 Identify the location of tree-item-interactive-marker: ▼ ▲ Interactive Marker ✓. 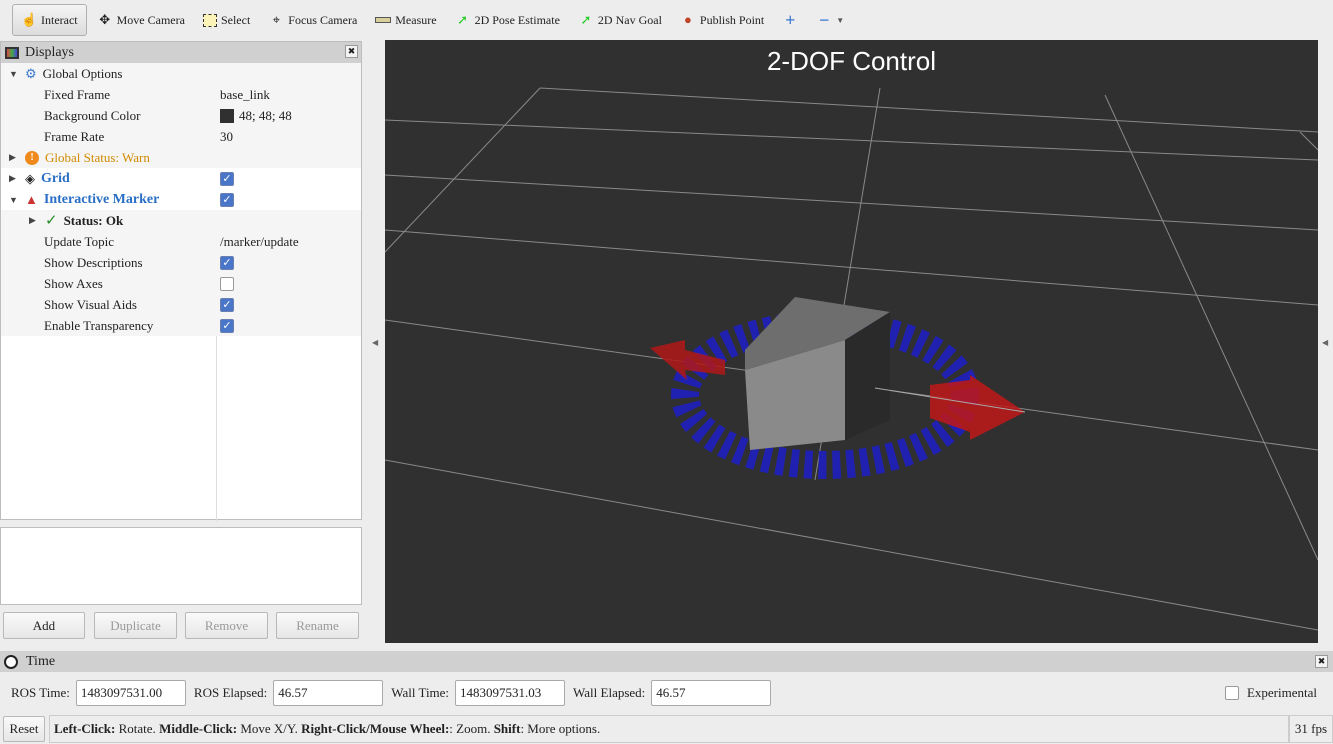
(181, 199).